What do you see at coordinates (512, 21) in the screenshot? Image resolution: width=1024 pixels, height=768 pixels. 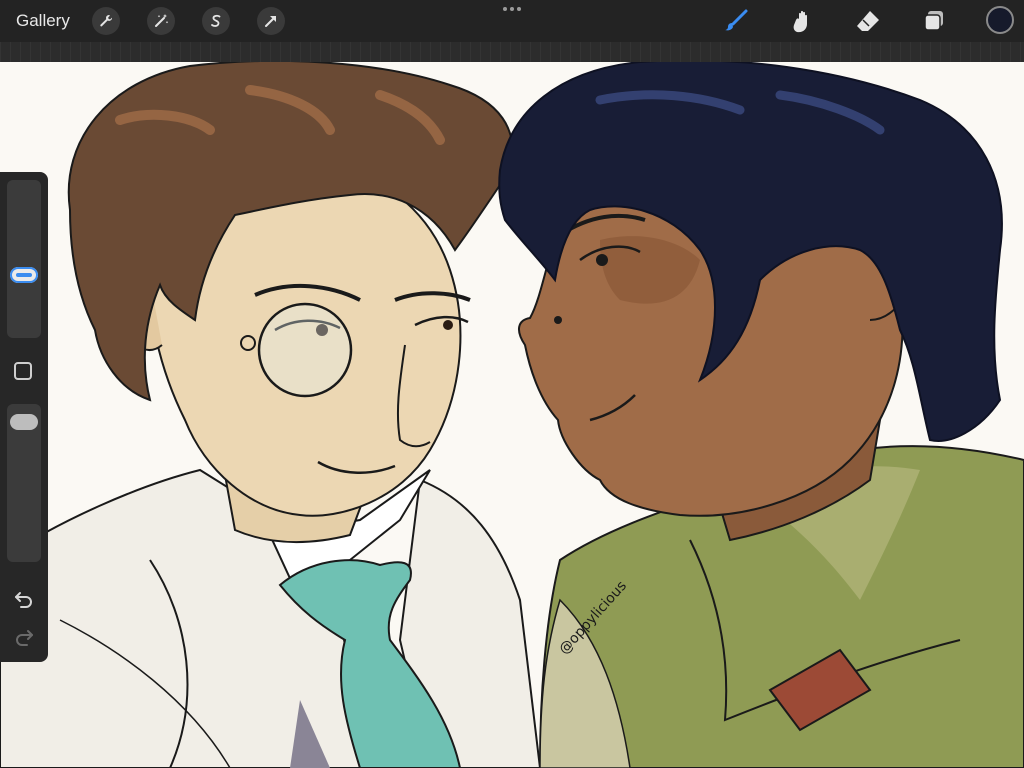 I see `top-toolbar: Gallery` at bounding box center [512, 21].